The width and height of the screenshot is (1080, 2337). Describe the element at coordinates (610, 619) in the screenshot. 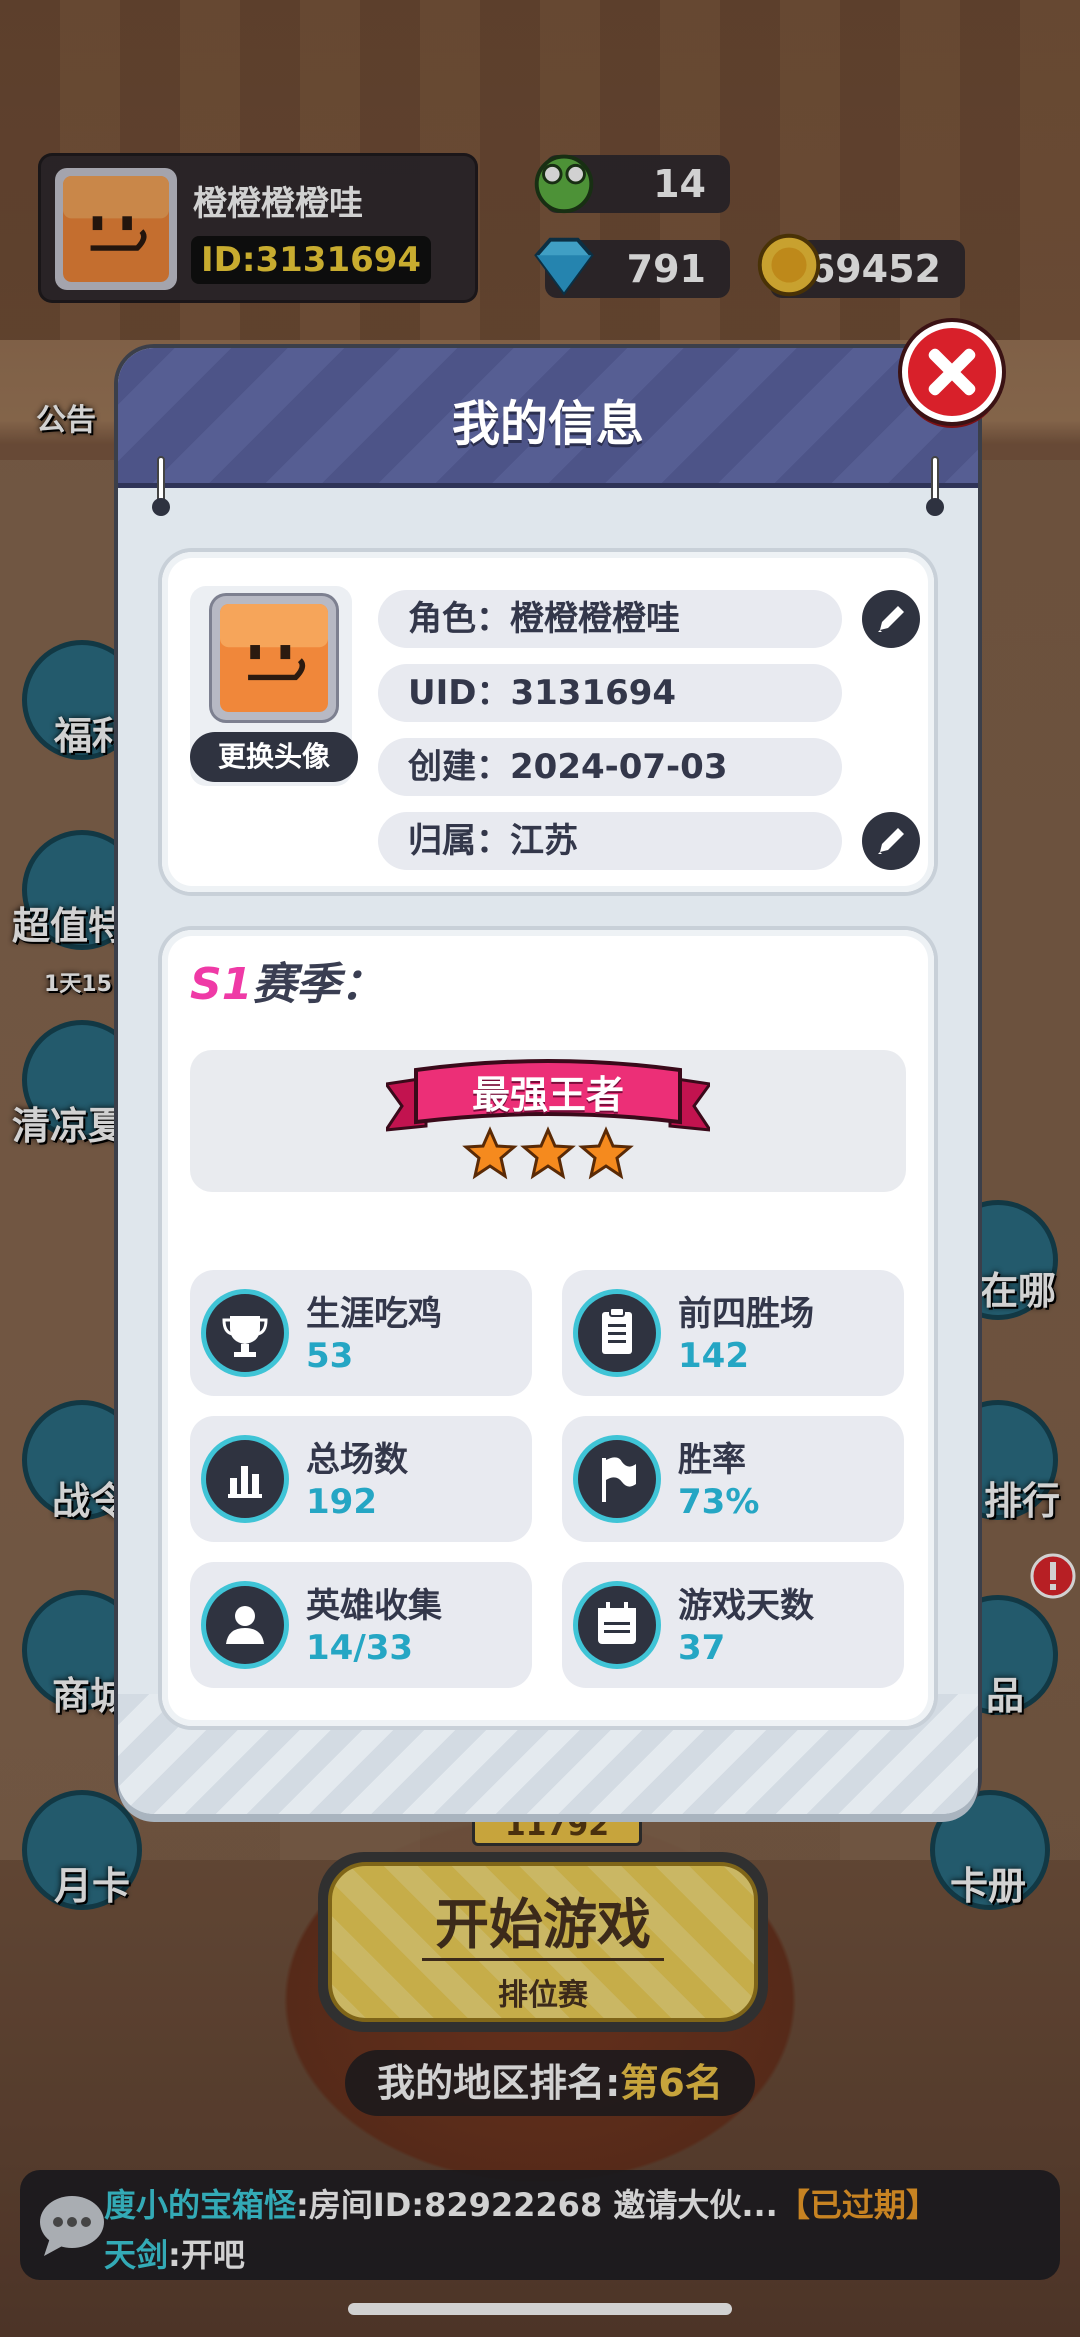

I see `role-field: 角色：橙橙橙橙哇` at that location.